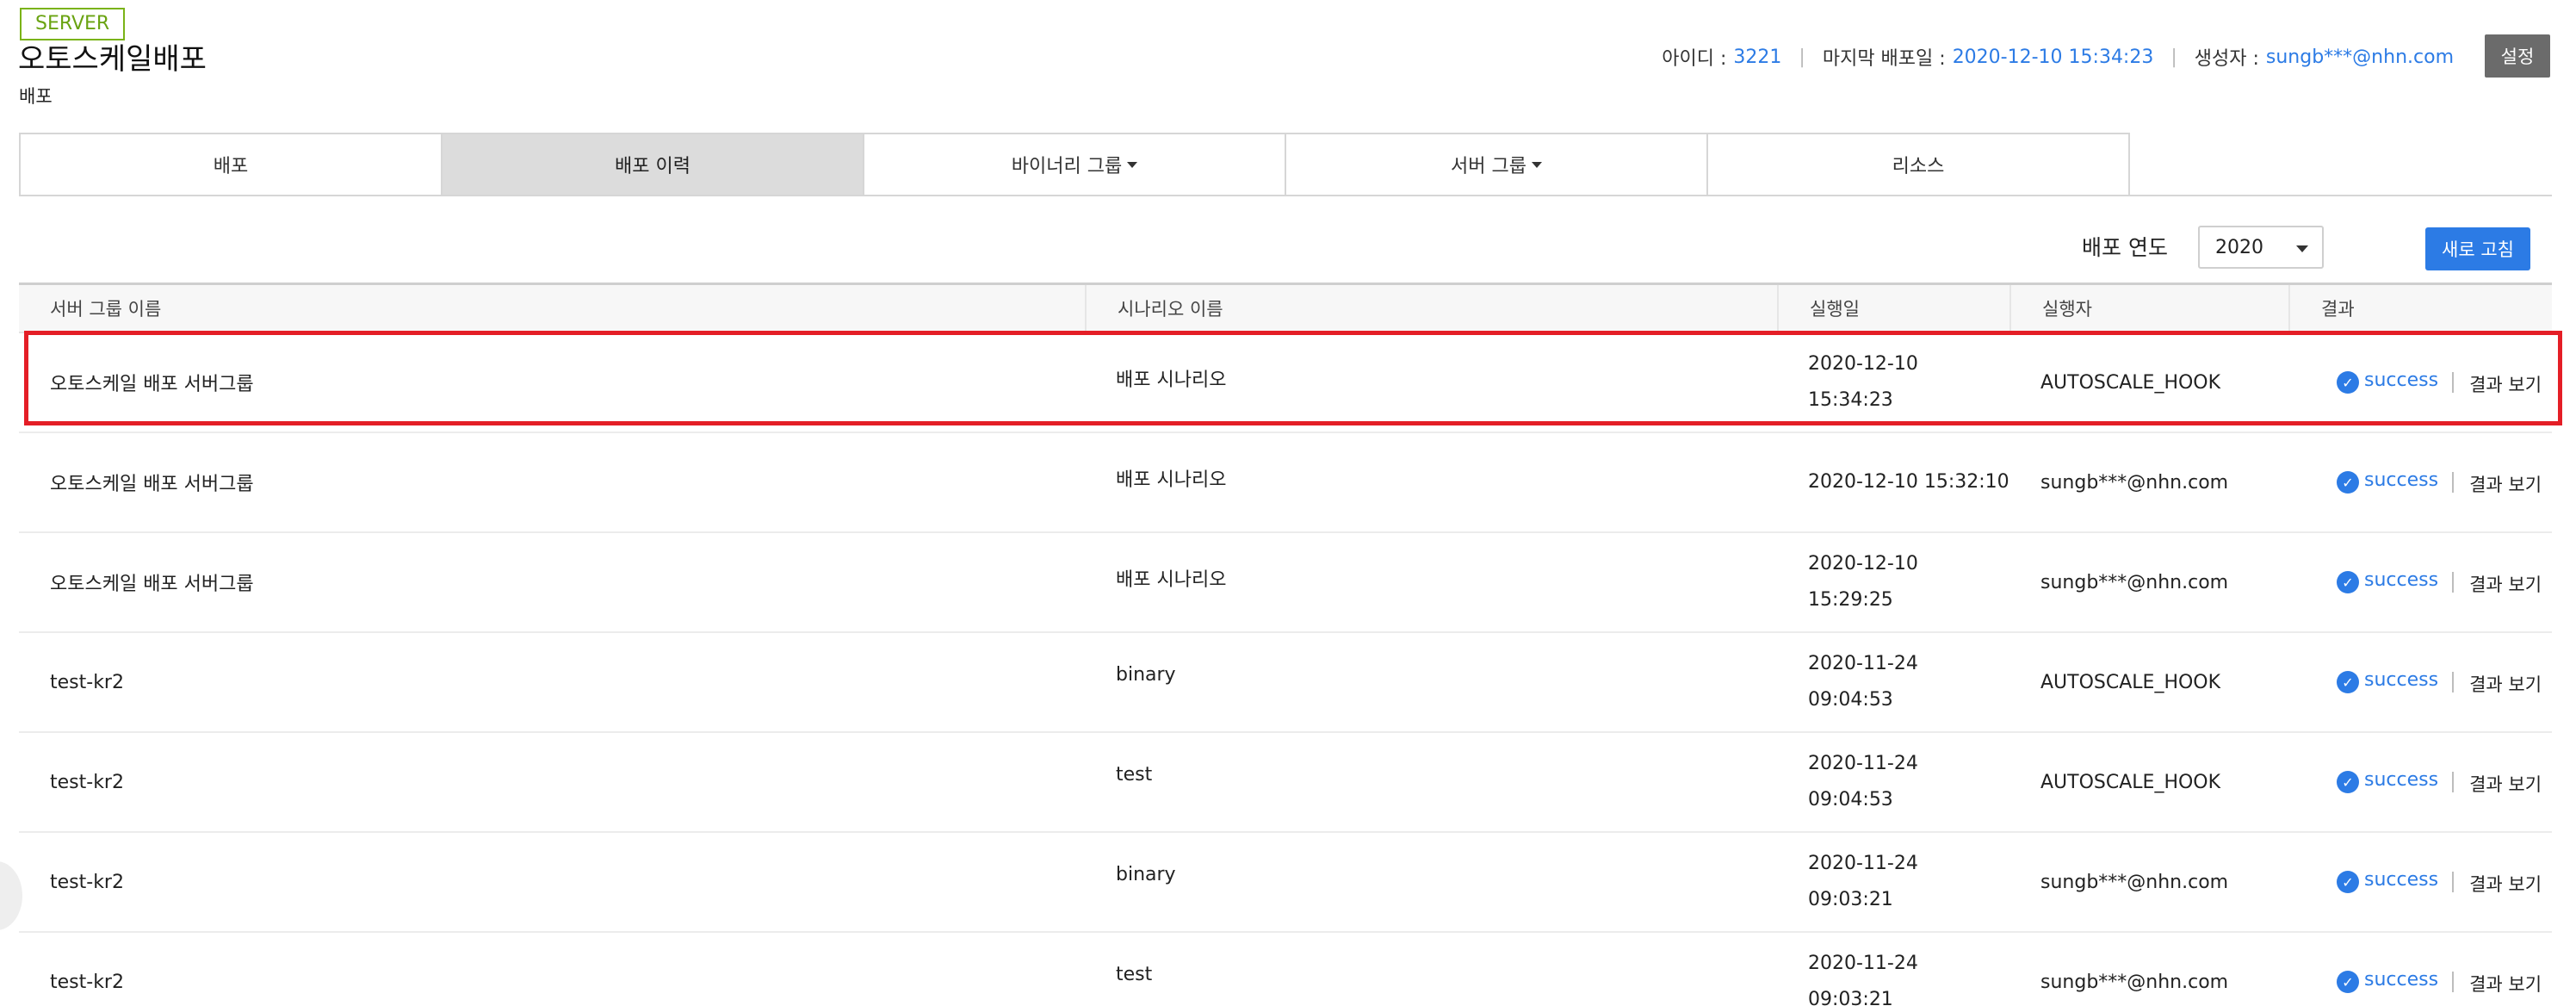 This screenshot has height=1006, width=2576. What do you see at coordinates (2302, 248) in the screenshot?
I see `chevron-down-icon` at bounding box center [2302, 248].